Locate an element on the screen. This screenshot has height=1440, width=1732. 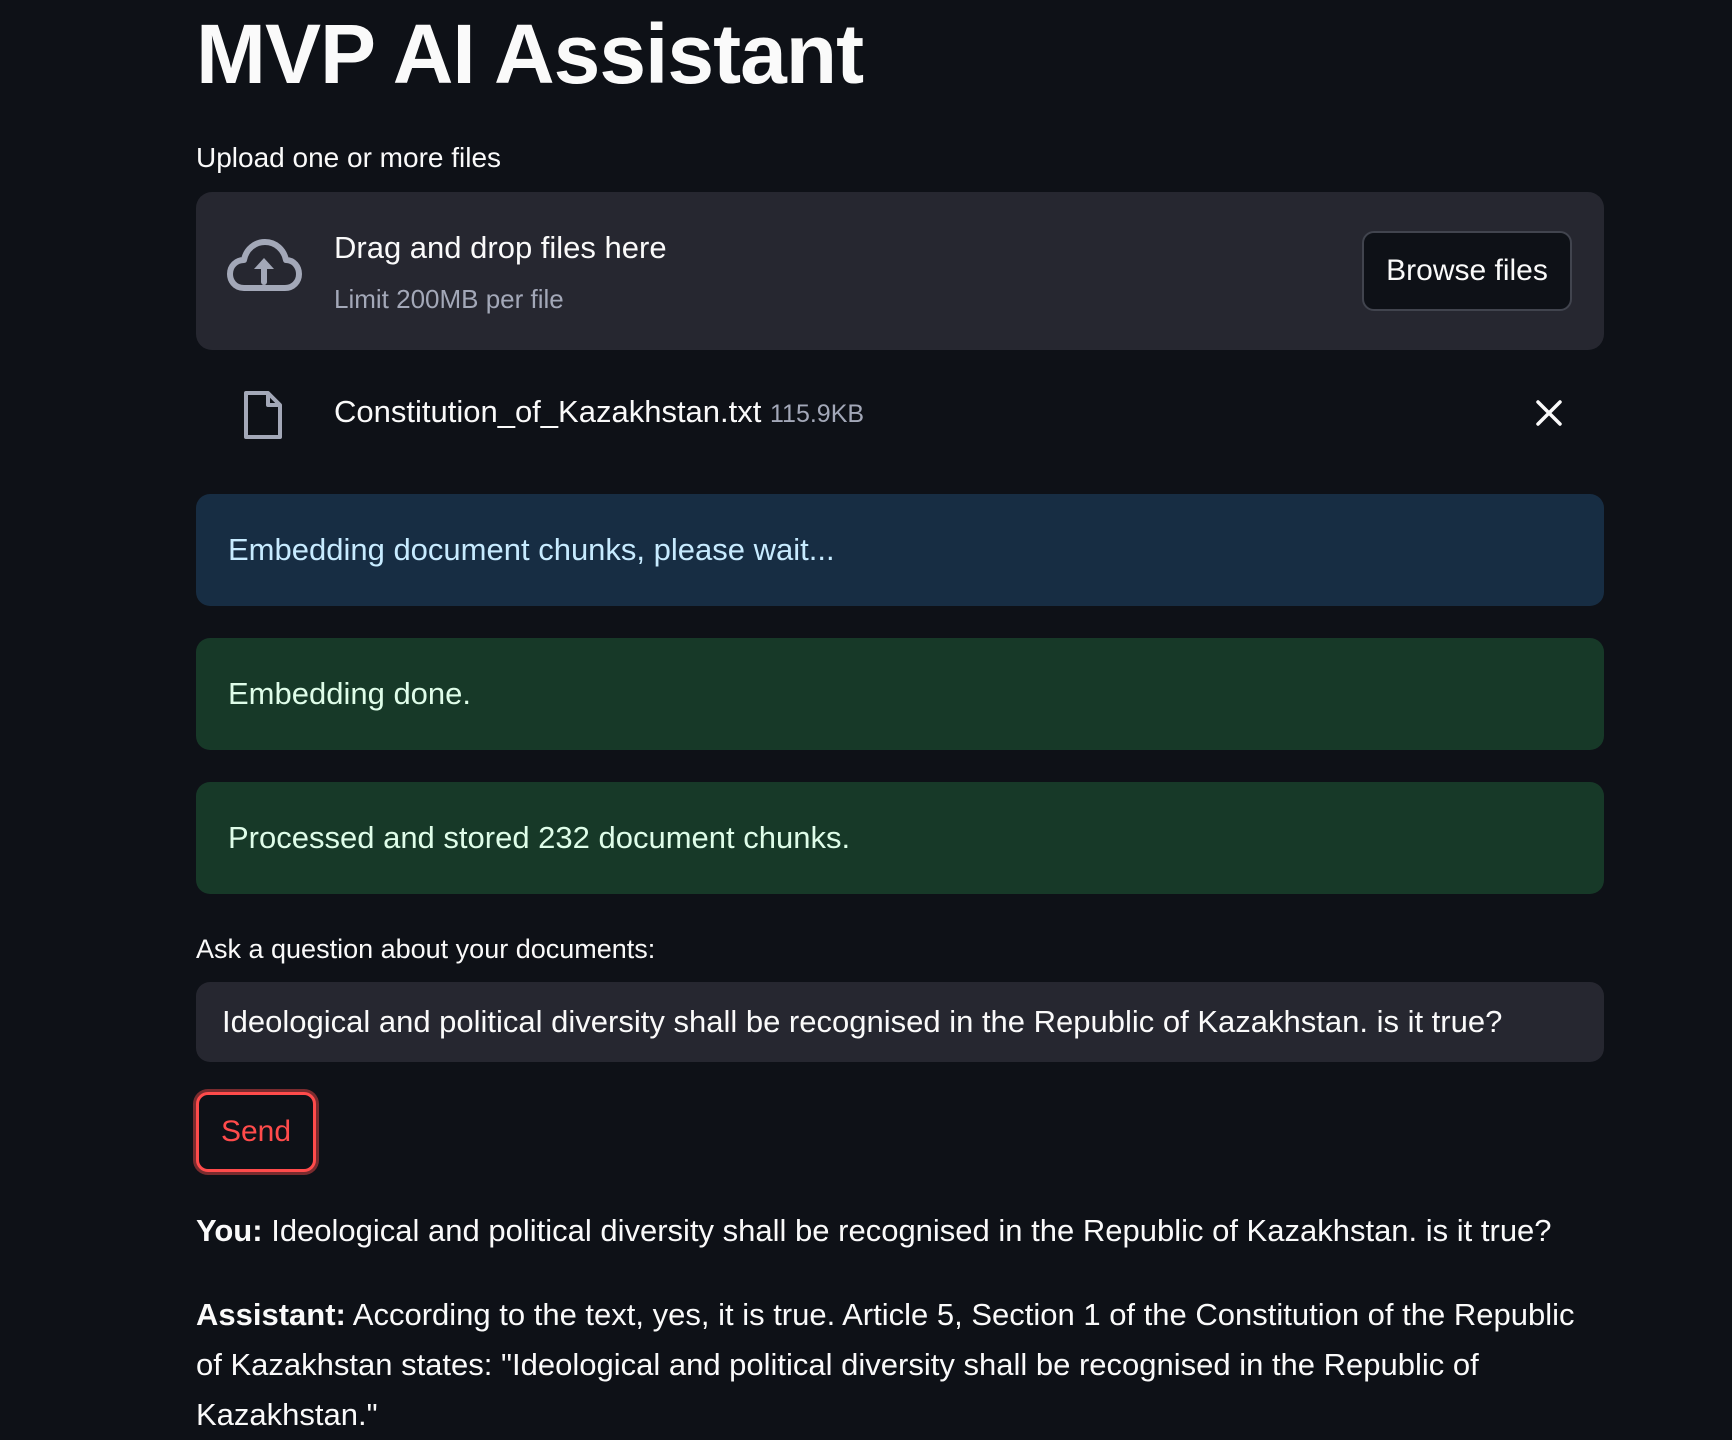
assistant-speaker-label: Assistant: is located at coordinates (271, 1314).